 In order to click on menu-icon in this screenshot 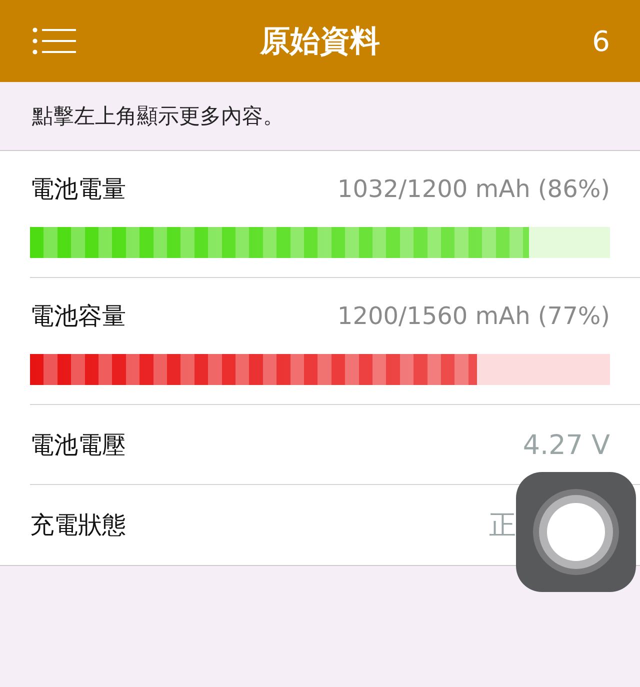, I will do `click(54, 41)`.